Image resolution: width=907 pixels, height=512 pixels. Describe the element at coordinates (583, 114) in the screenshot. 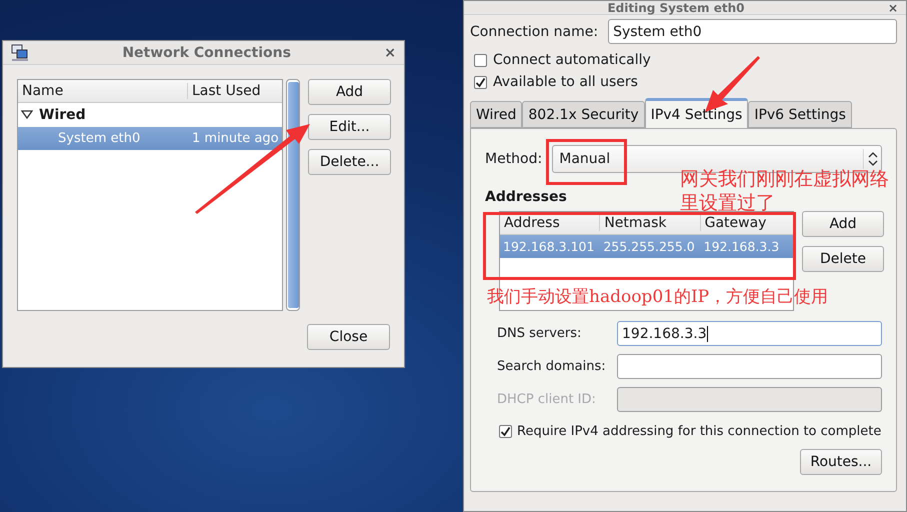

I see `tab: 802.1x Security` at that location.